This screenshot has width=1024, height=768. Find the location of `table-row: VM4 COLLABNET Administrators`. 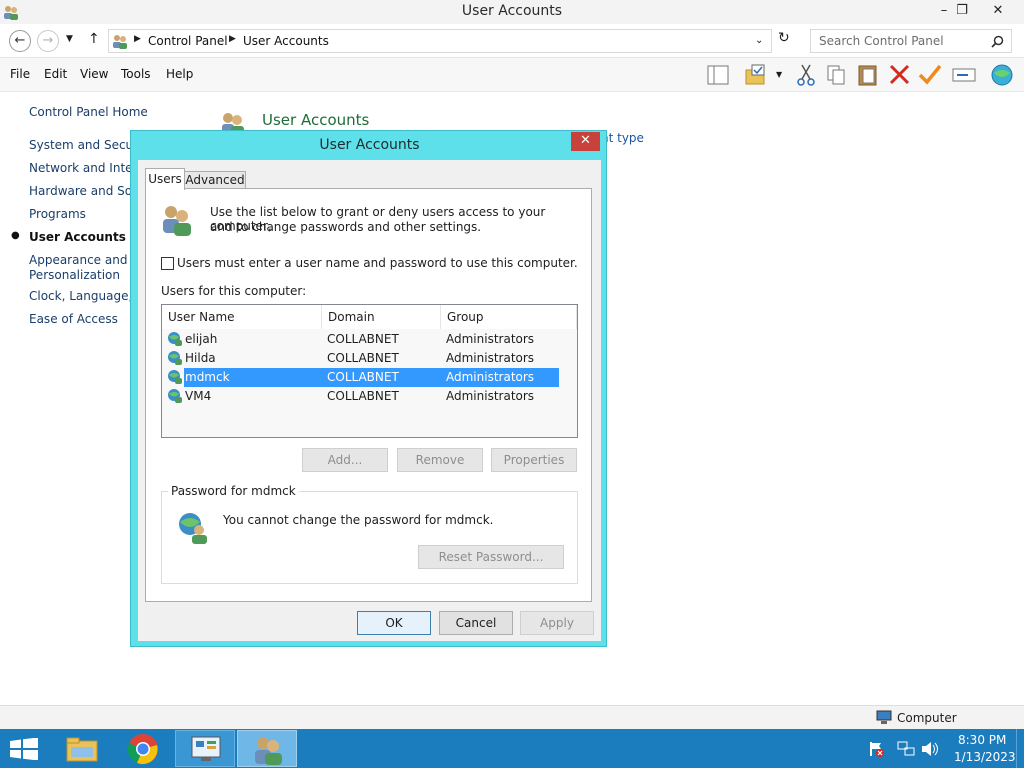

table-row: VM4 COLLABNET Administrators is located at coordinates (361, 396).